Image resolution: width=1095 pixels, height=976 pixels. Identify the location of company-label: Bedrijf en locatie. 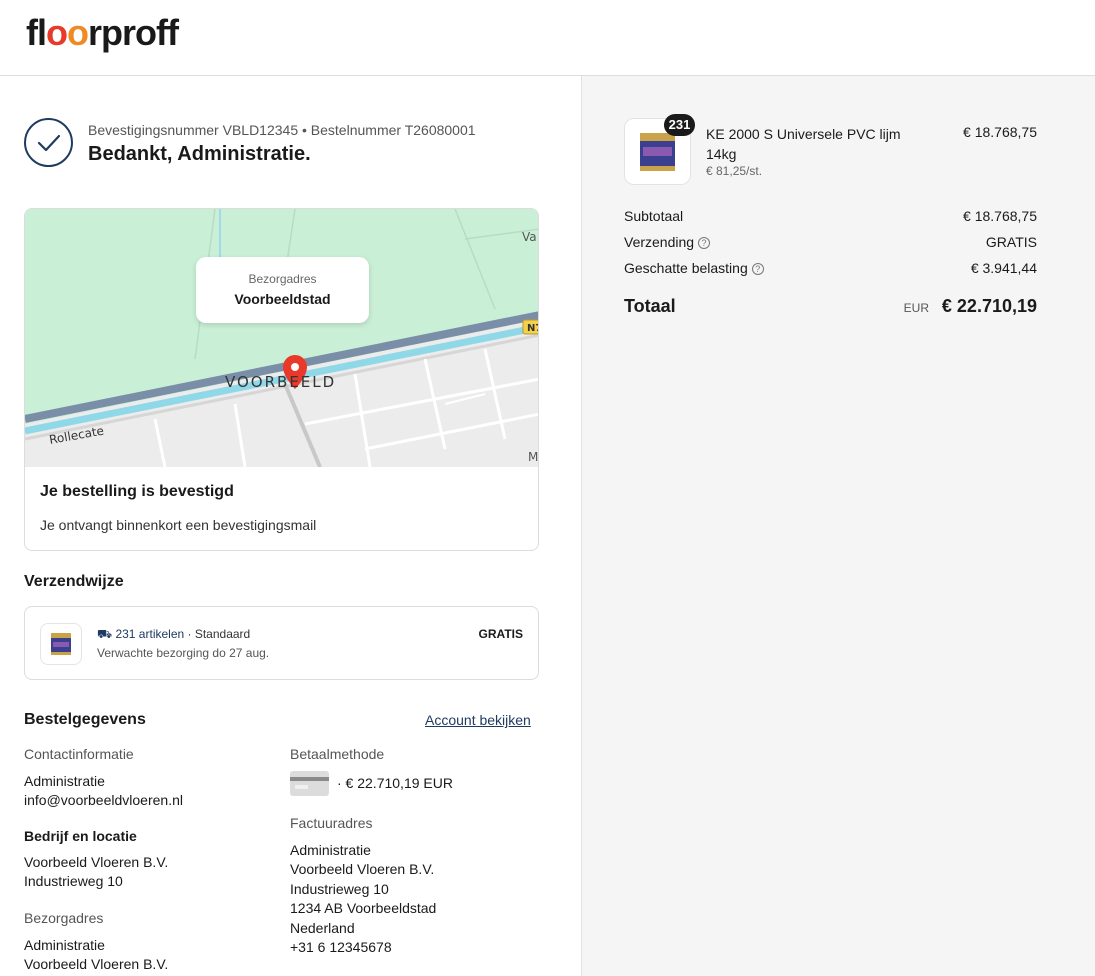
(80, 836).